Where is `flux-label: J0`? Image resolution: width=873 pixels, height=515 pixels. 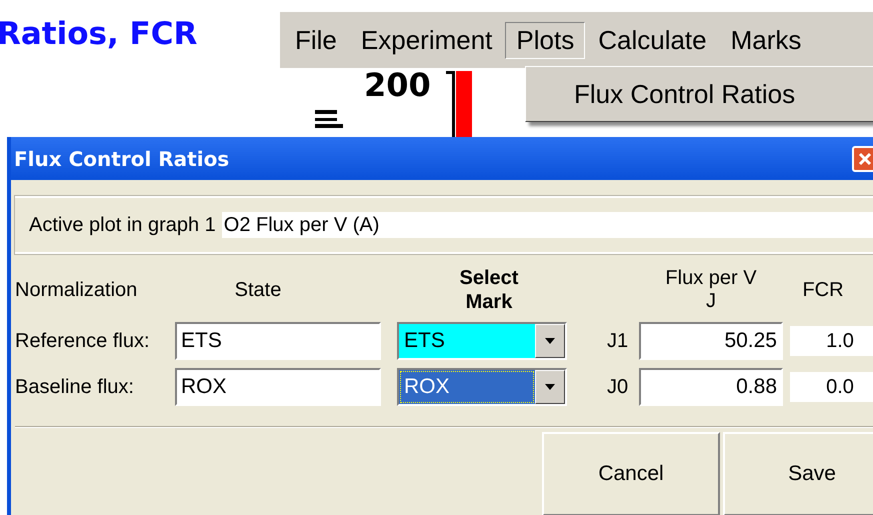 flux-label: J0 is located at coordinates (618, 387).